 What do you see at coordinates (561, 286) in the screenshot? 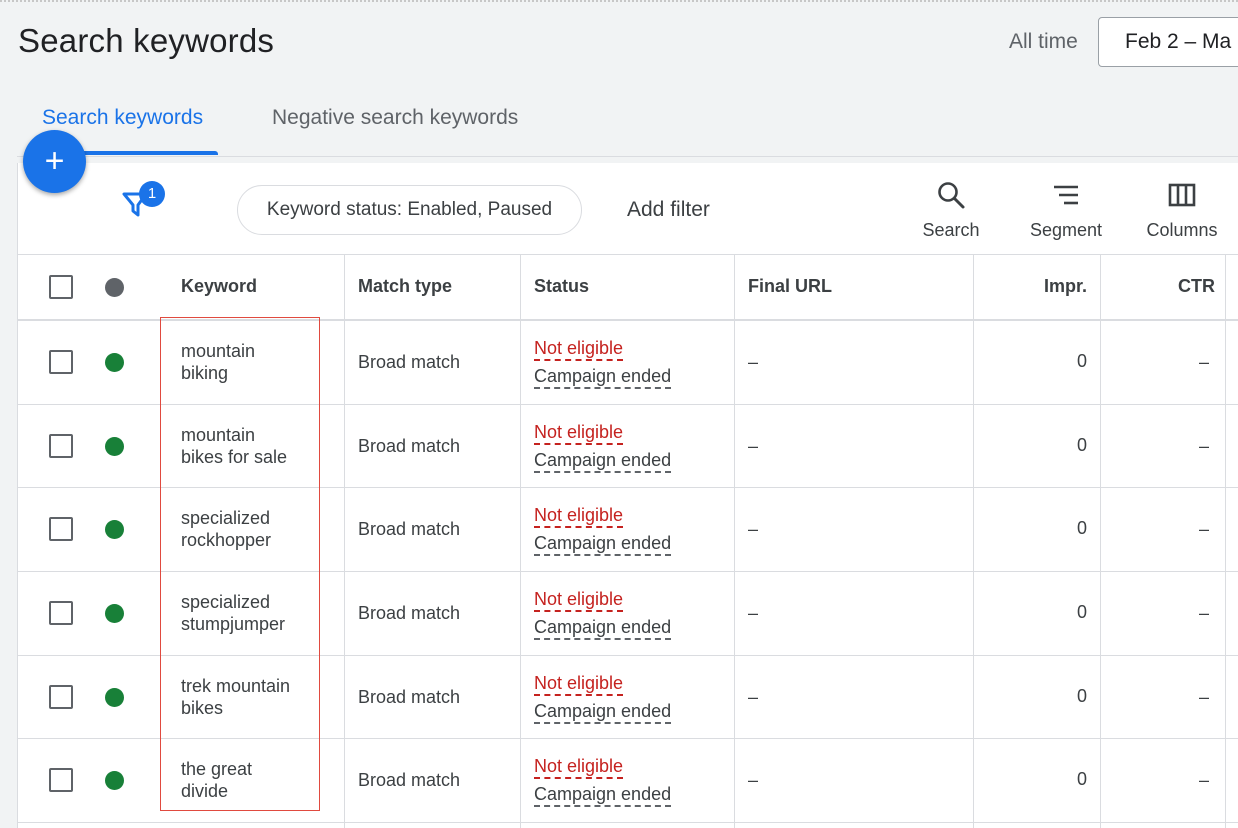
I see `header-status: Status` at bounding box center [561, 286].